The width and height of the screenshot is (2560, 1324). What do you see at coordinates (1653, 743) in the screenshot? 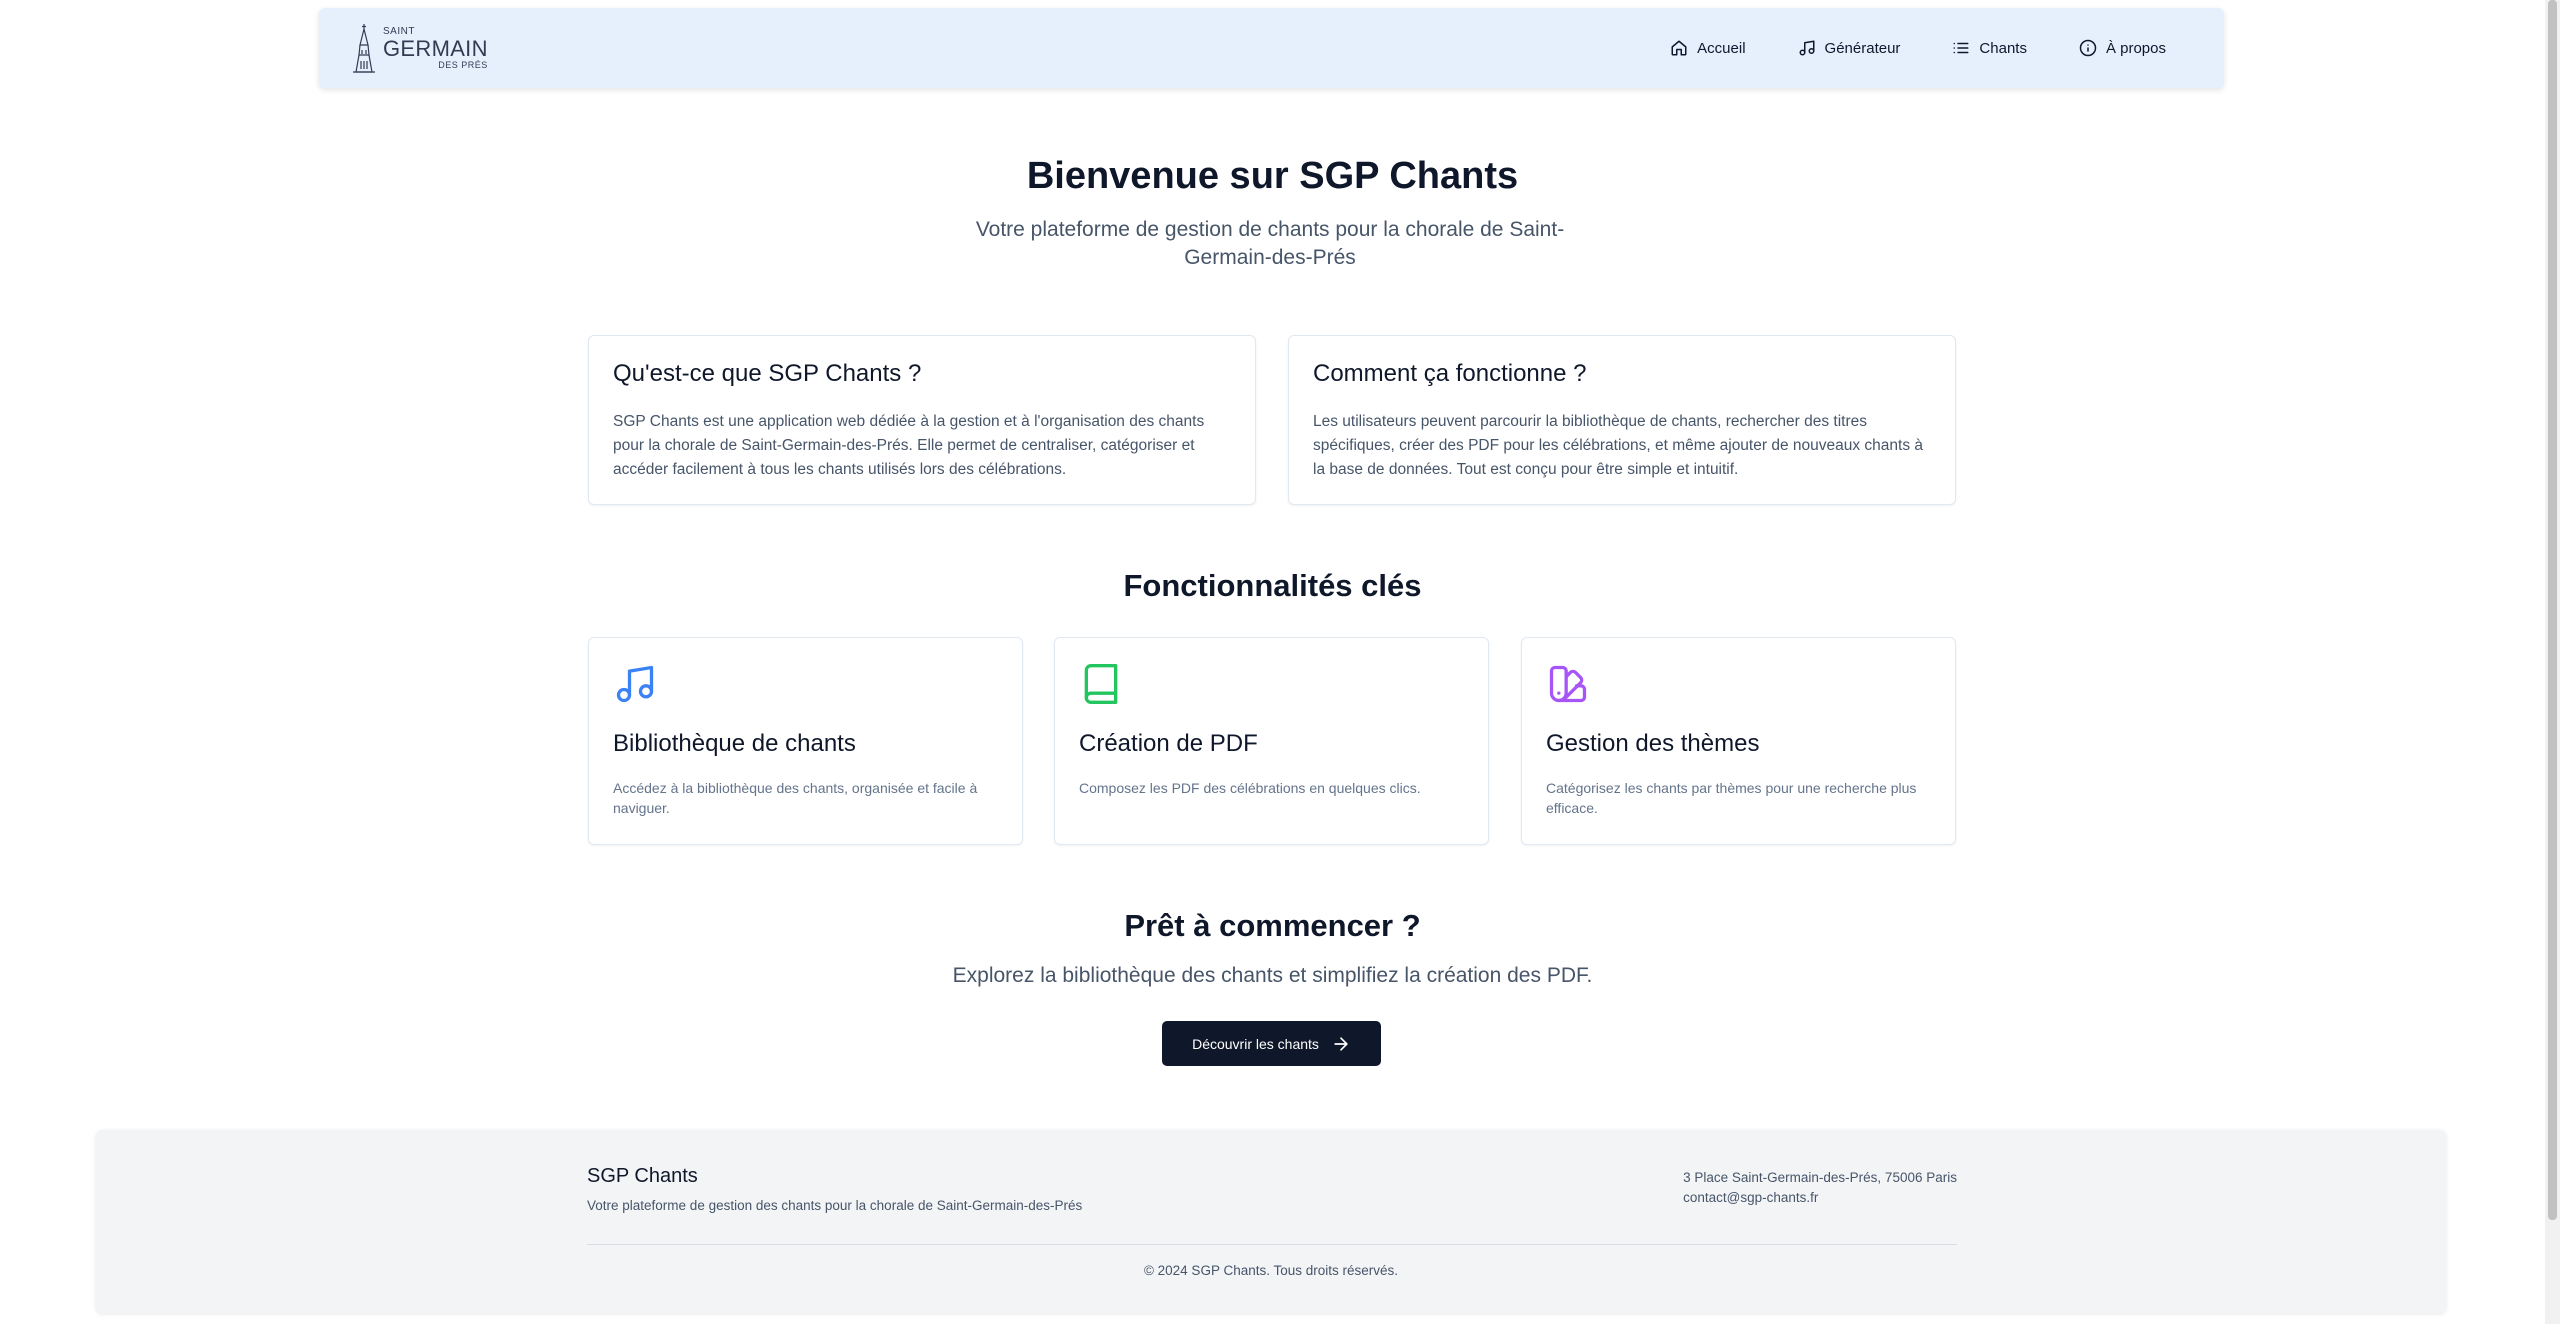
I see `feature-title: Gestion des thèmes` at bounding box center [1653, 743].